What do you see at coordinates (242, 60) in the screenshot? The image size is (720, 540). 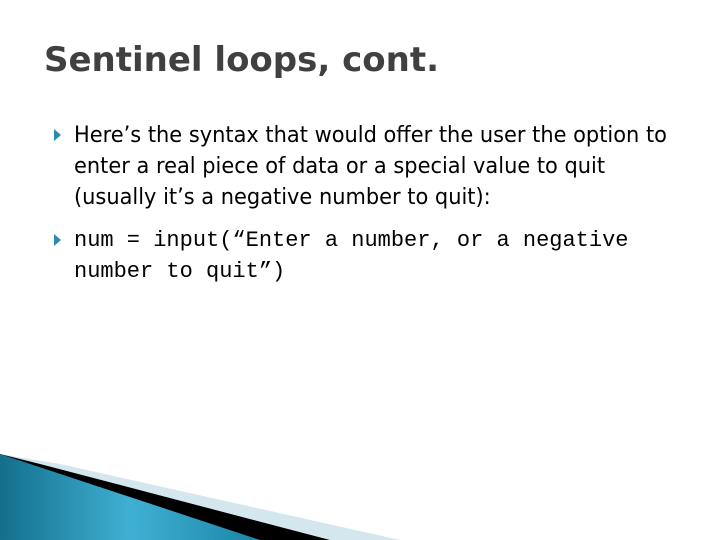 I see `slide-title: Sentinel loops, cont.` at bounding box center [242, 60].